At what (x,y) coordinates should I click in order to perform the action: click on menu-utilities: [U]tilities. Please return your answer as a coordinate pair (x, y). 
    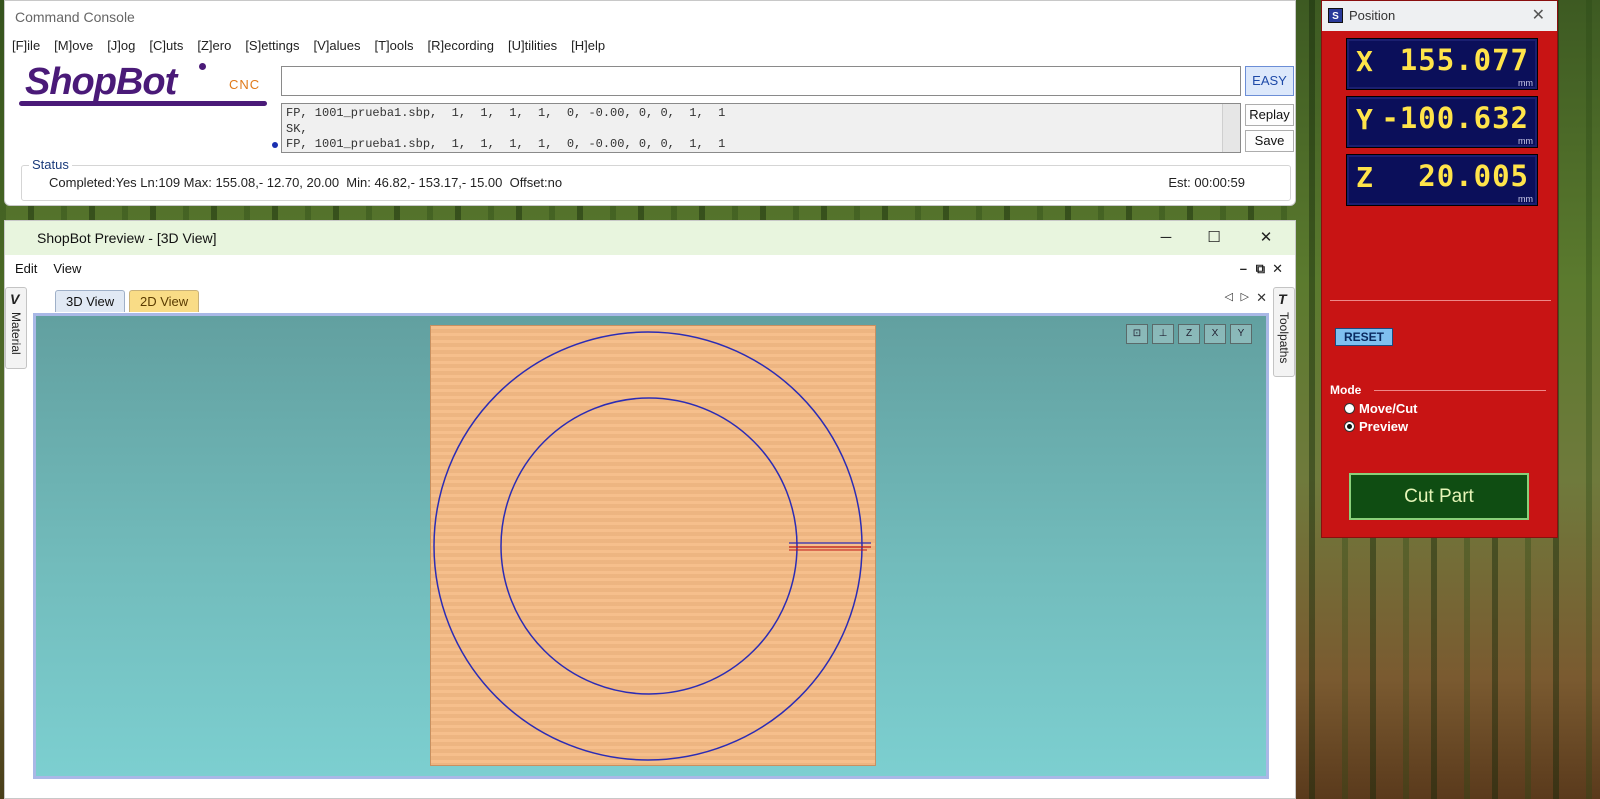
    Looking at the image, I should click on (532, 47).